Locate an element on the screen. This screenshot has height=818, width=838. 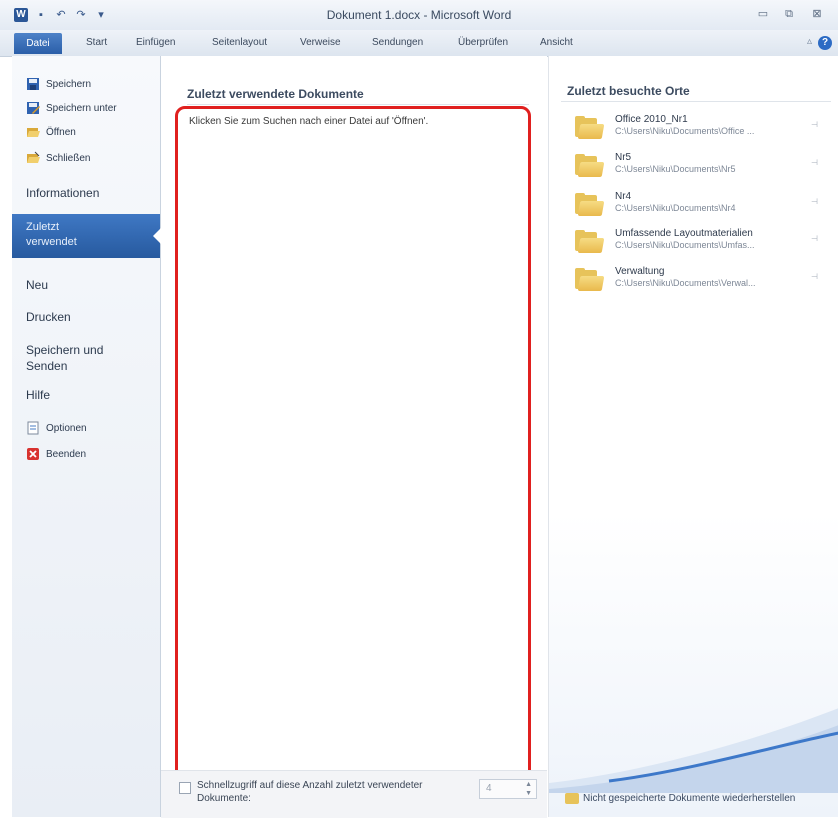
tab-seitenlayout: Seitenlayout is located at coordinates (239, 42).